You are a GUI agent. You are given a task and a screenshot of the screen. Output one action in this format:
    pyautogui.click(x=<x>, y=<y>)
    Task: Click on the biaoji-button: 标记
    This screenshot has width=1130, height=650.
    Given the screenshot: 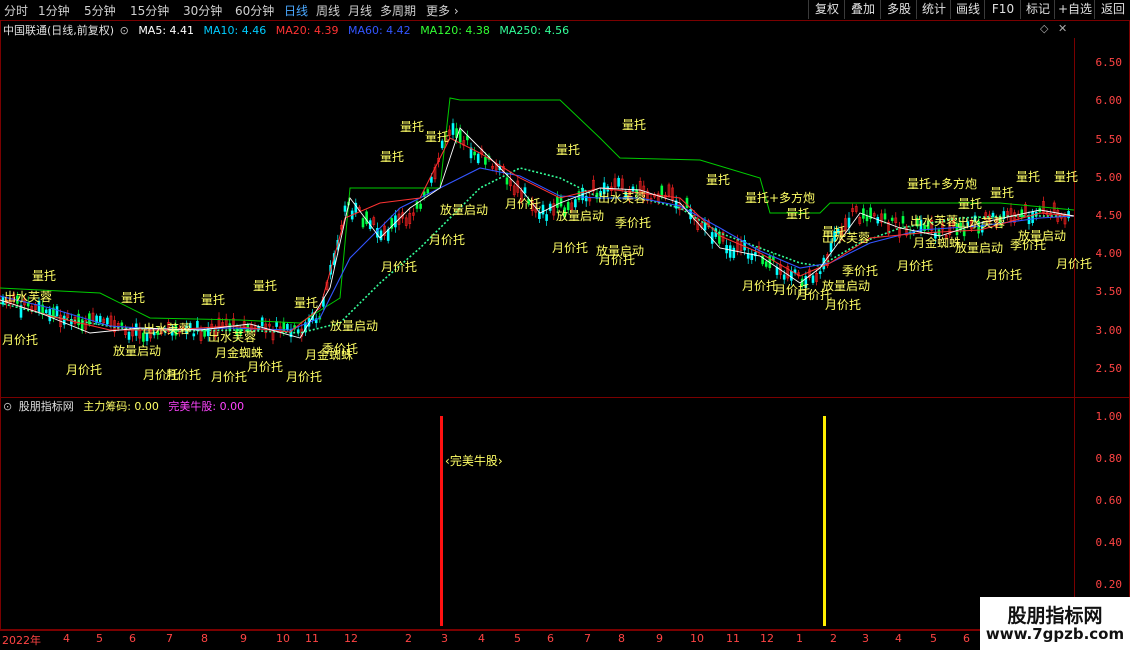 What is the action you would take?
    pyautogui.click(x=1037, y=9)
    